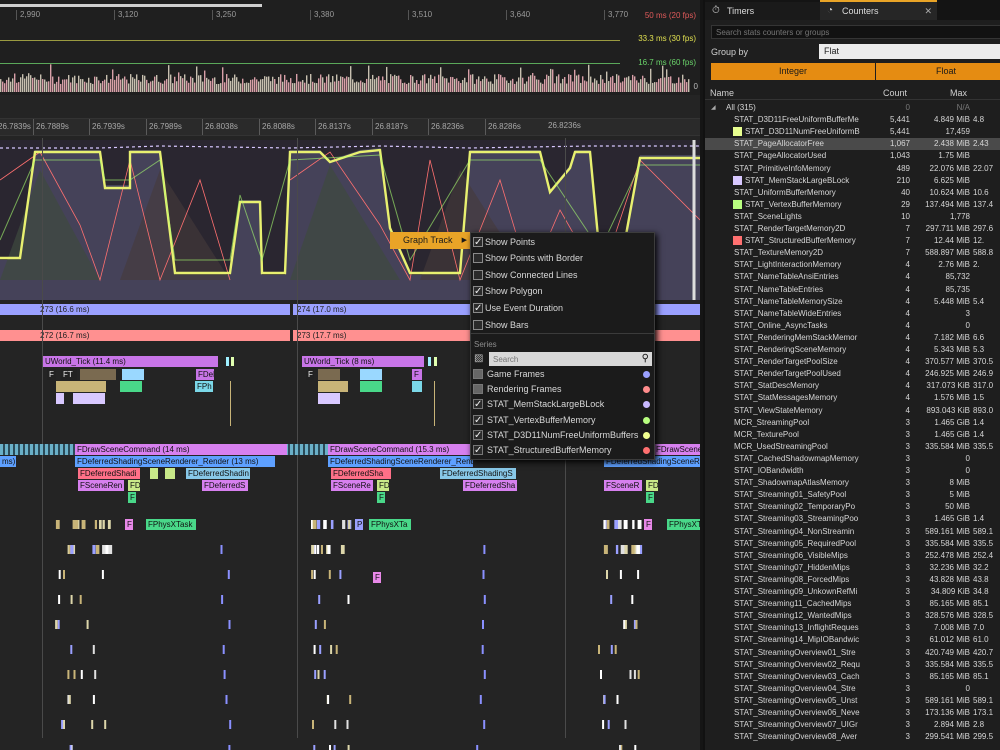 This screenshot has height=750, width=1000. Describe the element at coordinates (562, 374) in the screenshot. I see `series-game-frames: Game Frames` at that location.